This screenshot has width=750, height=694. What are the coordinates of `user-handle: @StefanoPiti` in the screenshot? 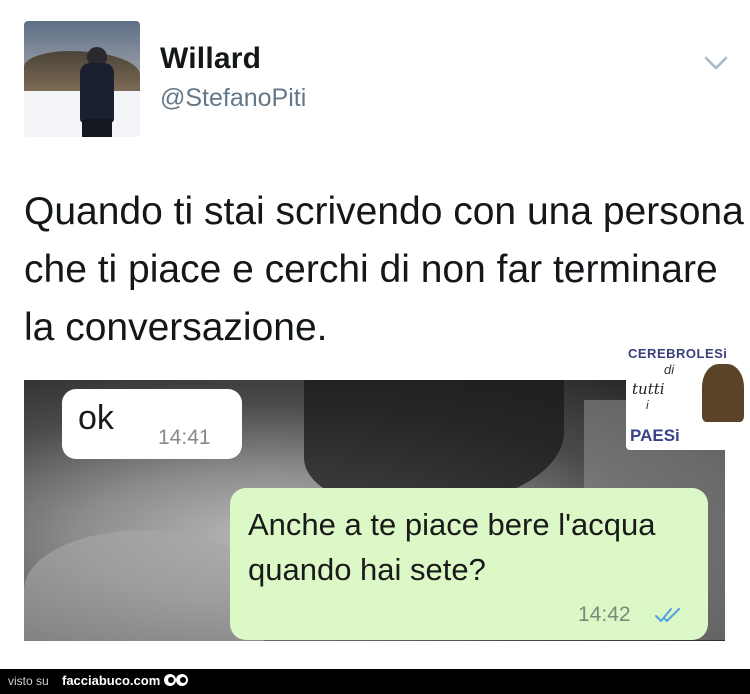 It's located at (233, 98).